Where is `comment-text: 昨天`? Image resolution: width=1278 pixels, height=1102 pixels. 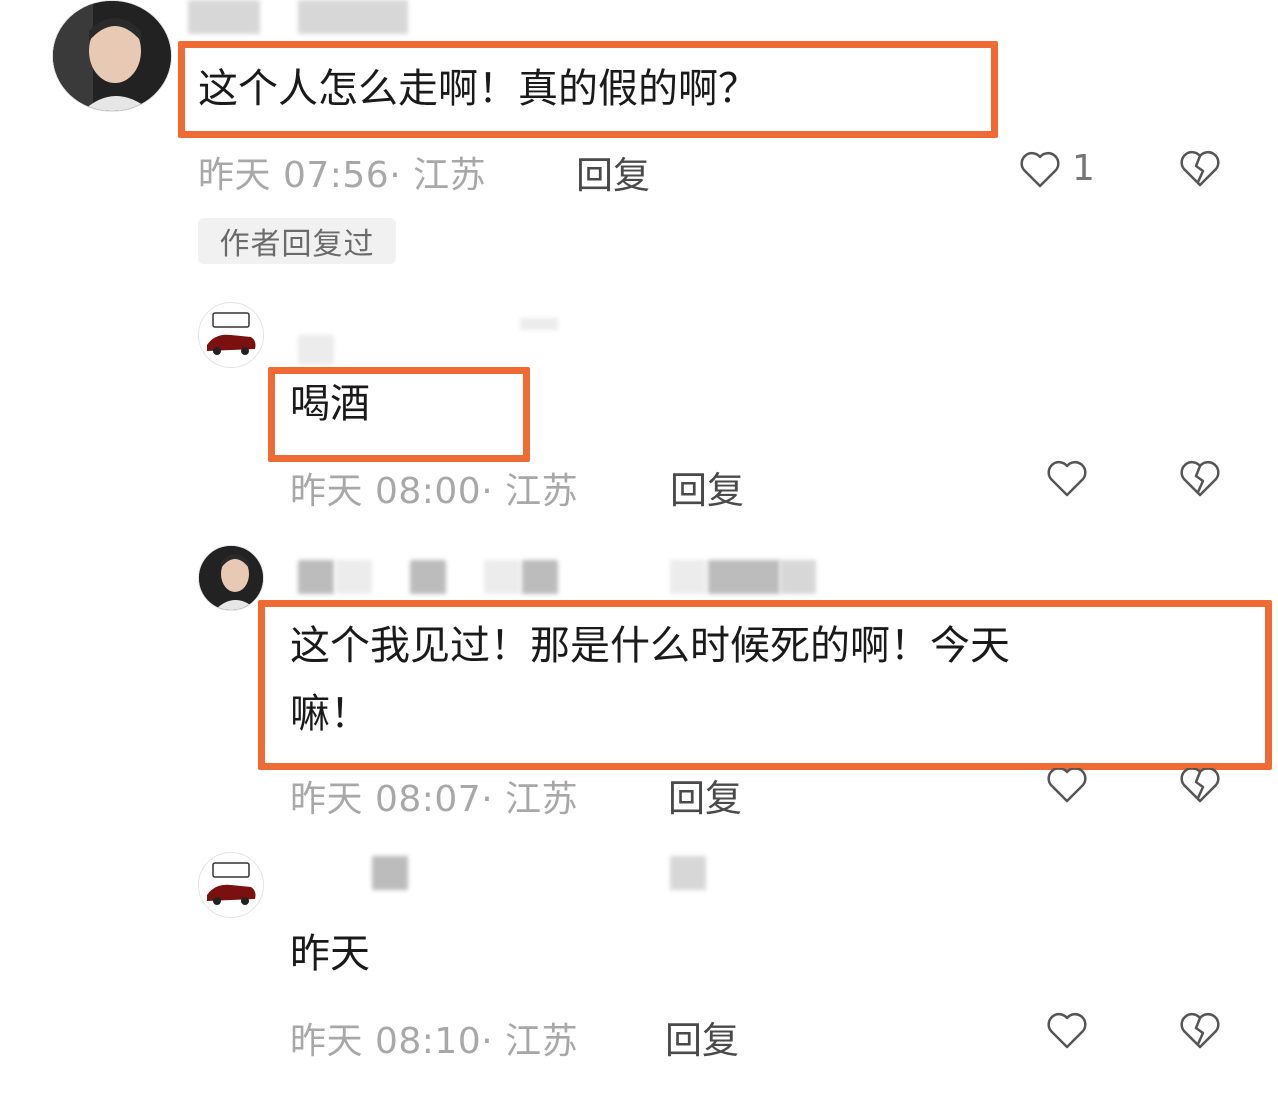
comment-text: 昨天 is located at coordinates (330, 954).